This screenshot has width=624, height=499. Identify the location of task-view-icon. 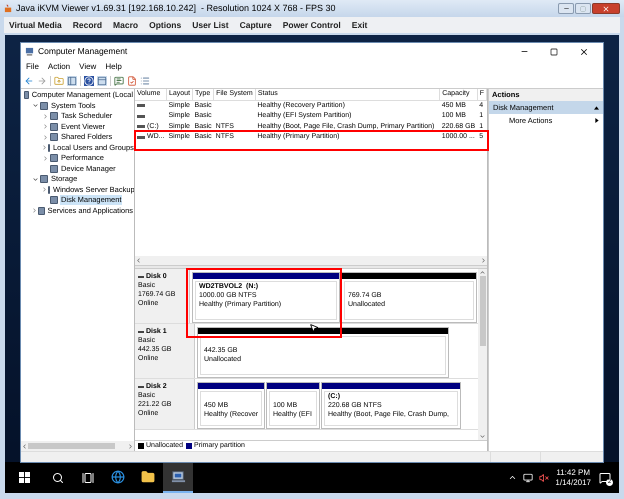
(88, 478).